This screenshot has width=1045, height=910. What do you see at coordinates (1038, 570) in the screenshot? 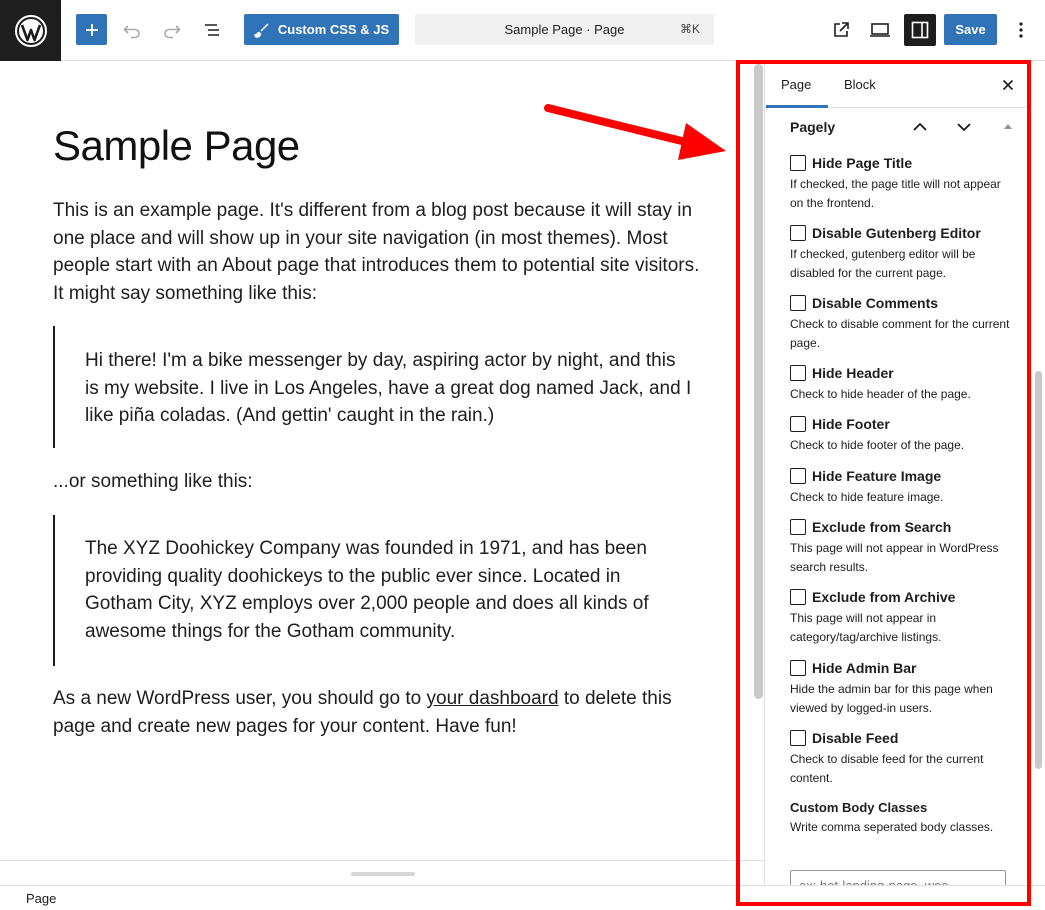
I see `sidebar-scrollbar` at bounding box center [1038, 570].